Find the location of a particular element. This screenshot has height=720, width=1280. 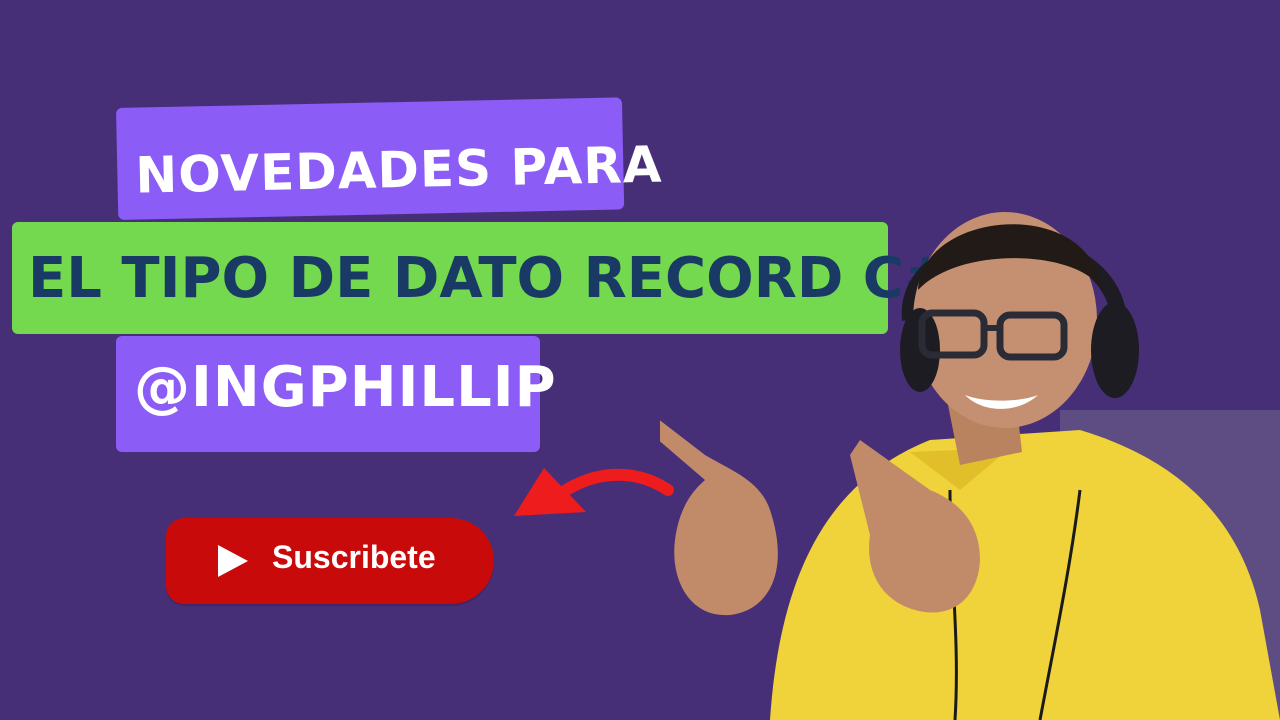

channel-handle: @INGPHILLIP is located at coordinates (336, 394).